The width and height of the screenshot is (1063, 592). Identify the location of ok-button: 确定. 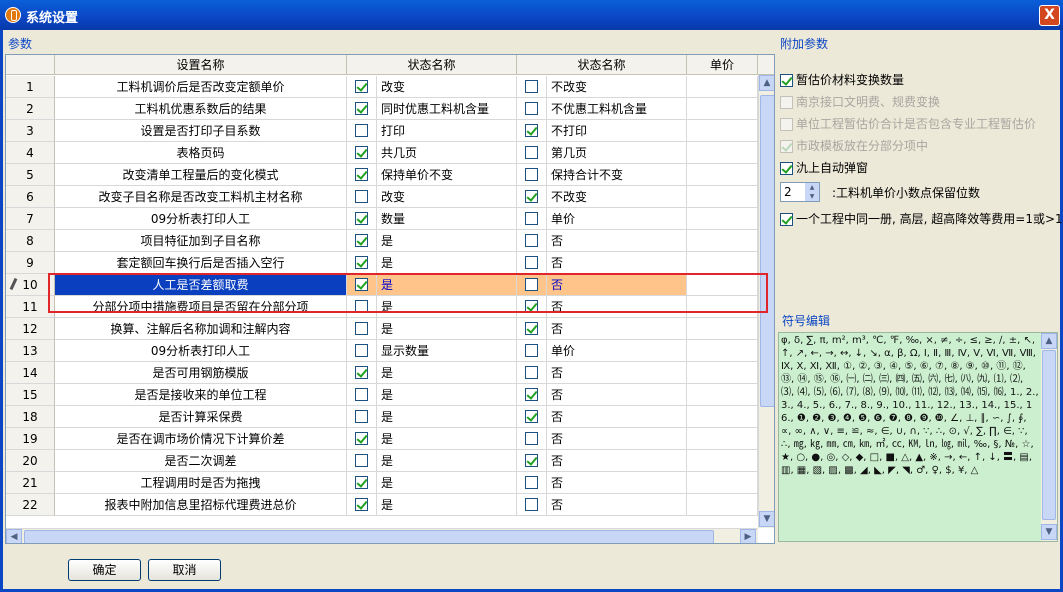
(104, 570).